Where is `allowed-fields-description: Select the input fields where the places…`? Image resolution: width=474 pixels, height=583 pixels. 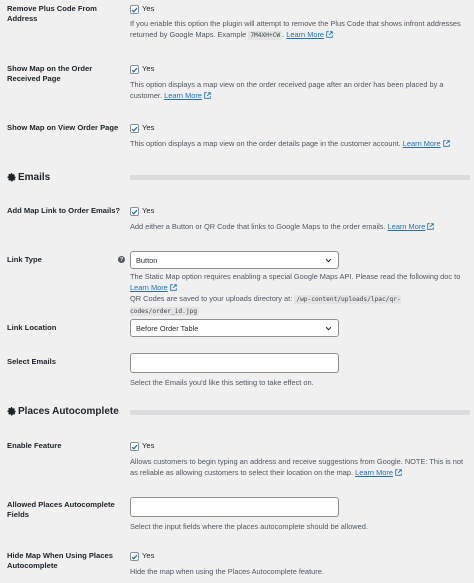
allowed-fields-description: Select the input fields where the places… is located at coordinates (249, 526).